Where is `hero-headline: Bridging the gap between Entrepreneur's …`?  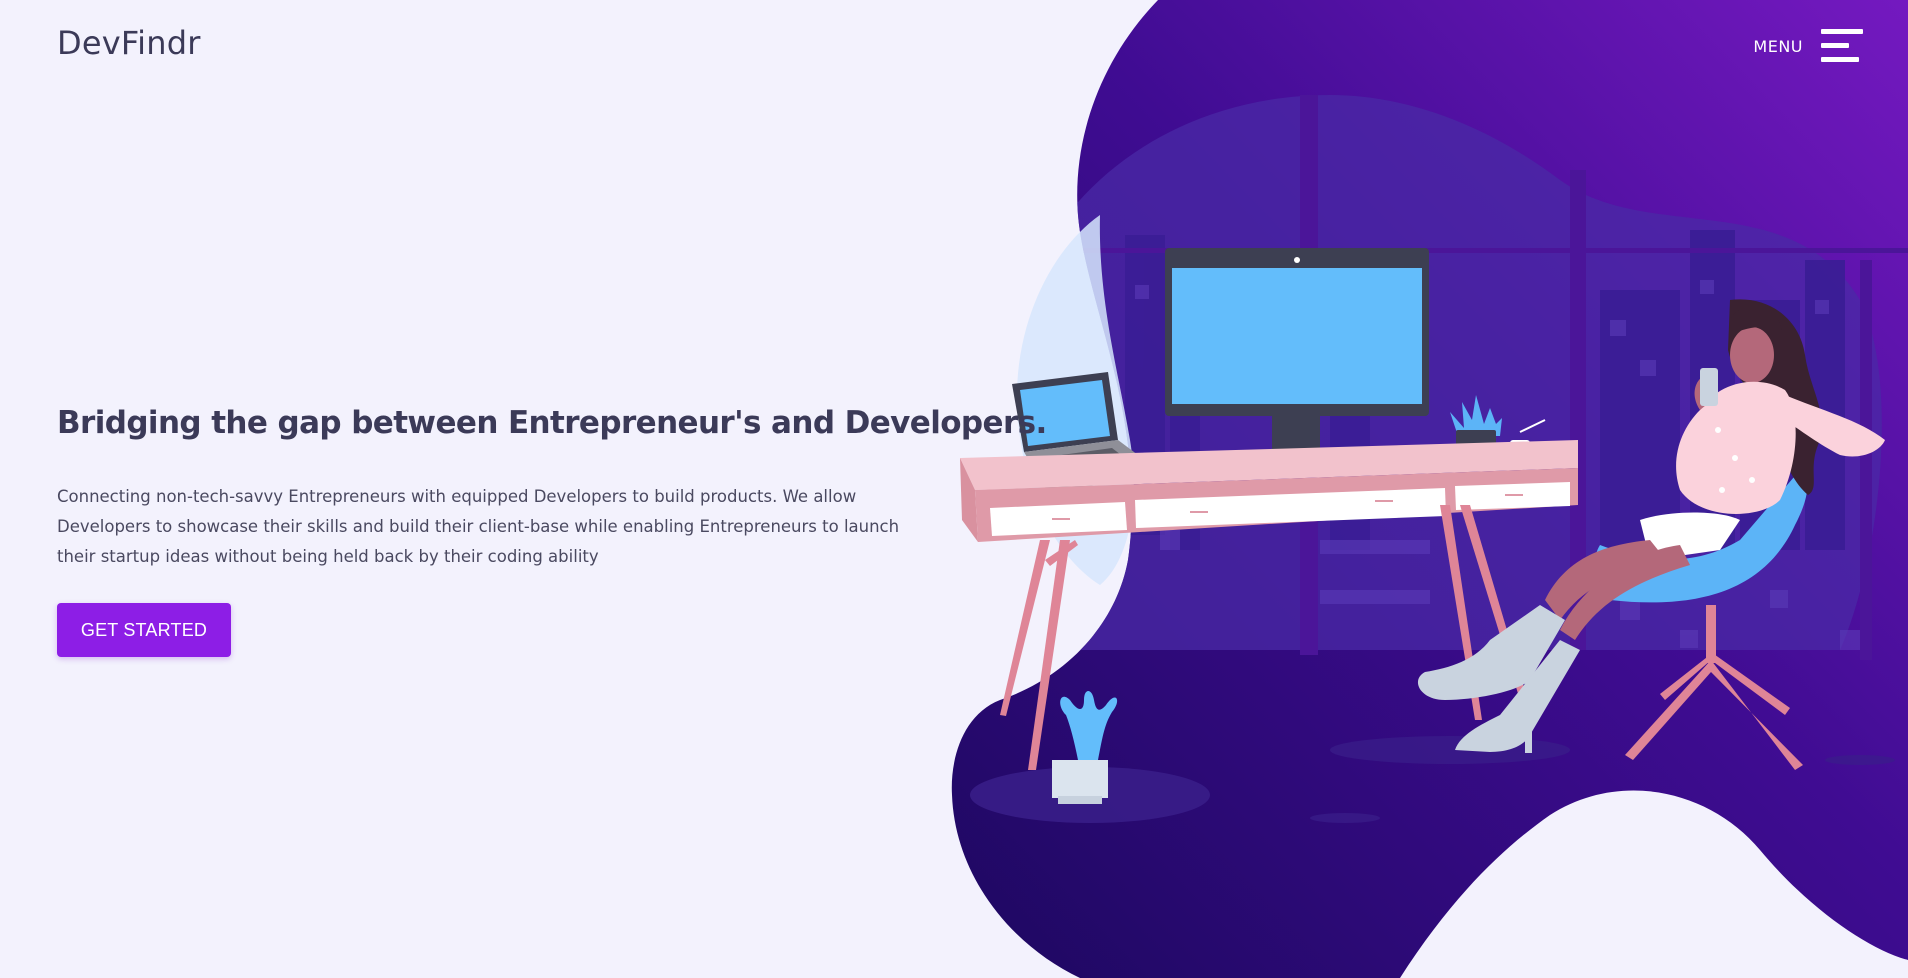
hero-headline: Bridging the gap between Entrepreneur's … is located at coordinates (552, 423).